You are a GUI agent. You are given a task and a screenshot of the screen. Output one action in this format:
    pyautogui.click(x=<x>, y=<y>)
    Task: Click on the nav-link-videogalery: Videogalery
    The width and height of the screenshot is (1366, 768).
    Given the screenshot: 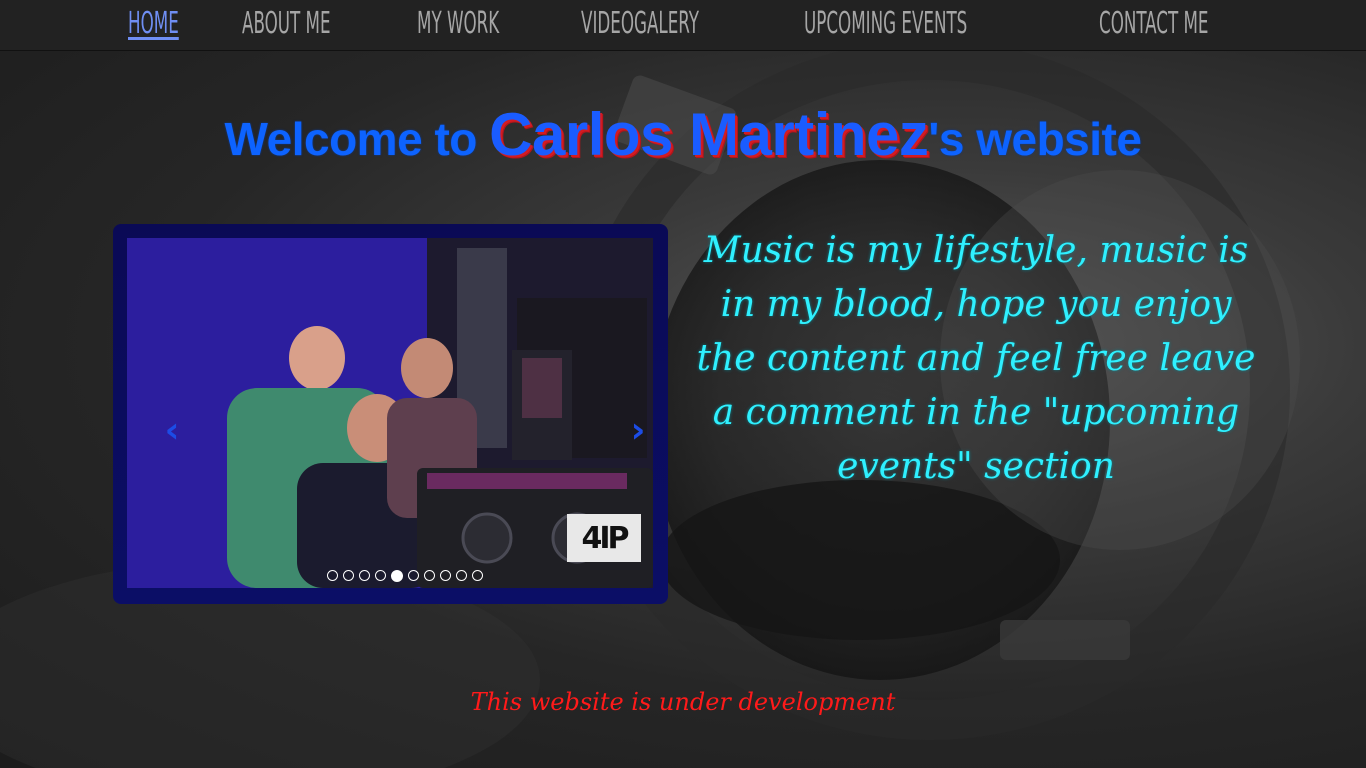 What is the action you would take?
    pyautogui.click(x=640, y=24)
    